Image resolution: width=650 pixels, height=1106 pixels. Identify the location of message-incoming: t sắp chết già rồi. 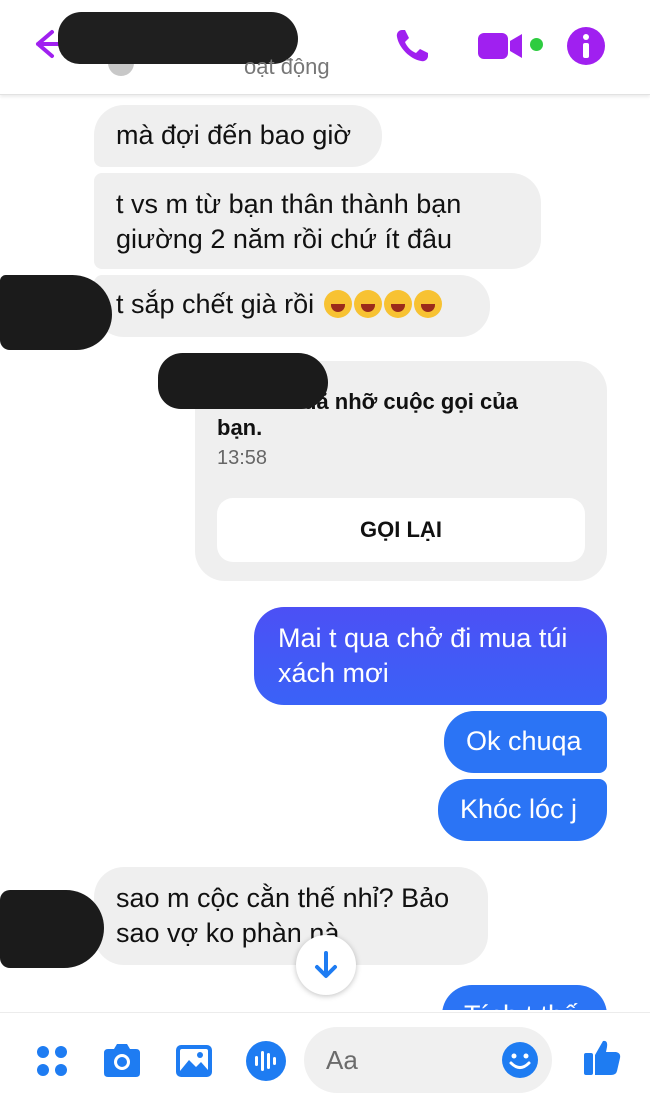
(292, 306).